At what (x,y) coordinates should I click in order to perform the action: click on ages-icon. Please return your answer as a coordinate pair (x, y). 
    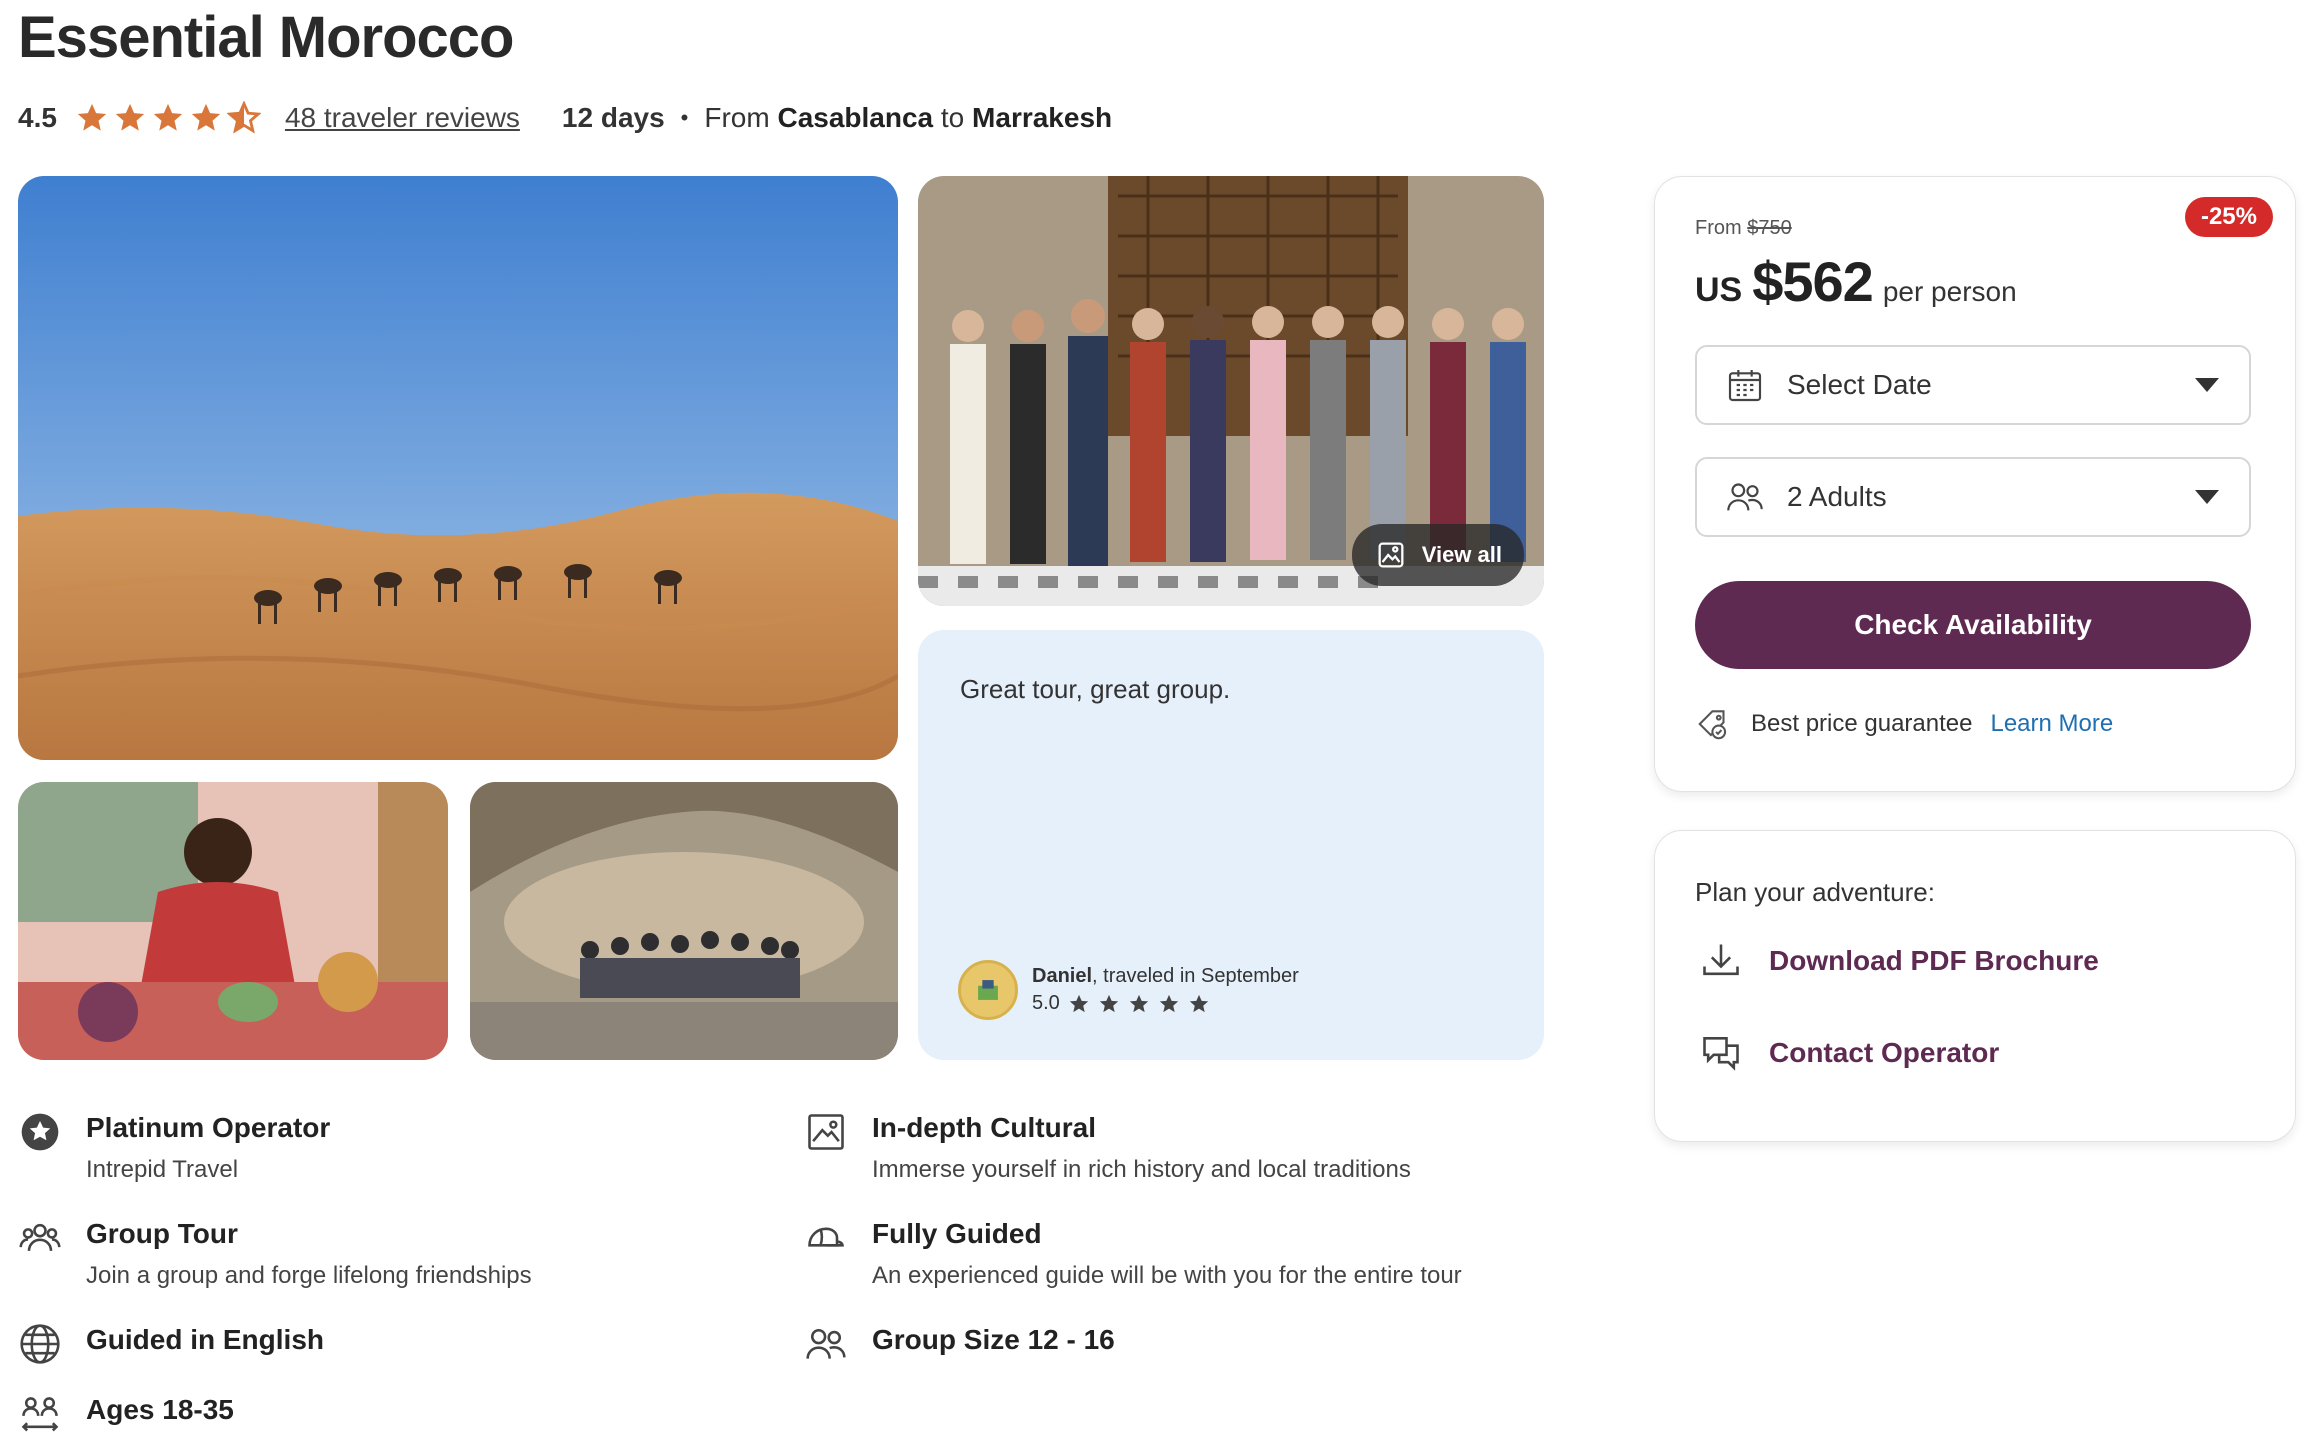
    Looking at the image, I should click on (40, 1414).